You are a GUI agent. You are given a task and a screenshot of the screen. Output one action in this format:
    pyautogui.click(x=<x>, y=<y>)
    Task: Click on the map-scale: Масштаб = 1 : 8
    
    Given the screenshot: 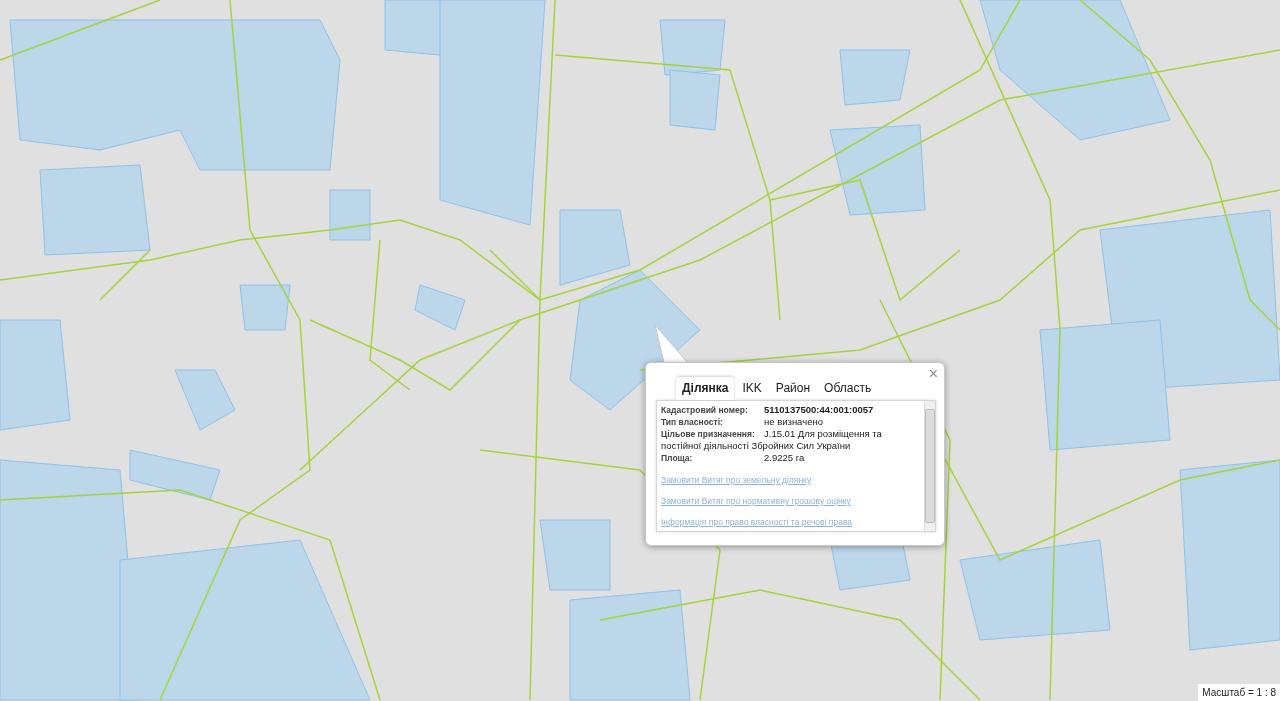 What is the action you would take?
    pyautogui.click(x=1239, y=692)
    